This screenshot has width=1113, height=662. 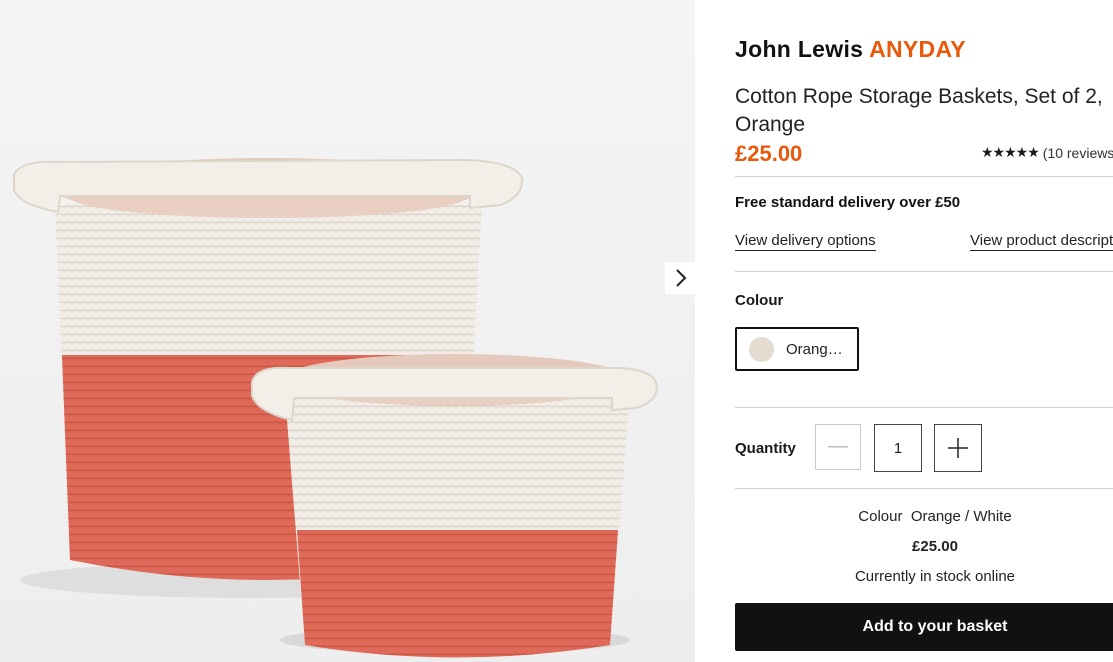 I want to click on plus-icon, so click(x=958, y=448).